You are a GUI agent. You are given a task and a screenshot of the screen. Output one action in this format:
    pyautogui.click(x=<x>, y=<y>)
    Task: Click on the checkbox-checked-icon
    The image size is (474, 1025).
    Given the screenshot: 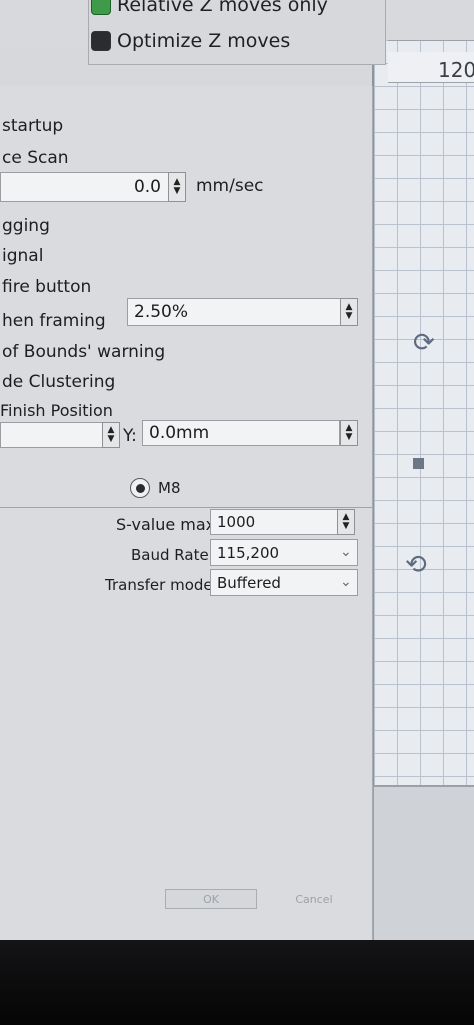 What is the action you would take?
    pyautogui.click(x=101, y=7)
    